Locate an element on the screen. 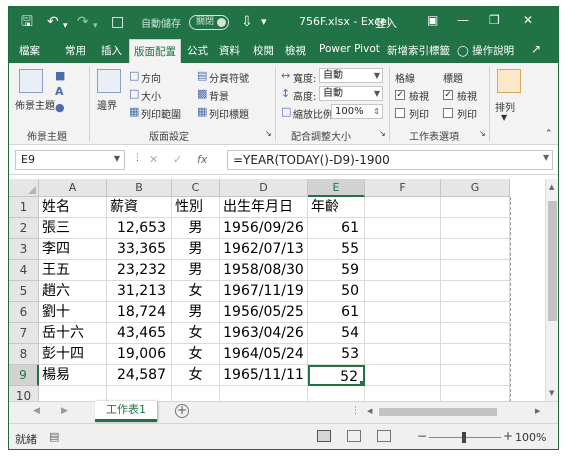 This screenshot has height=459, width=567. redo-icon: ↷ is located at coordinates (83, 22).